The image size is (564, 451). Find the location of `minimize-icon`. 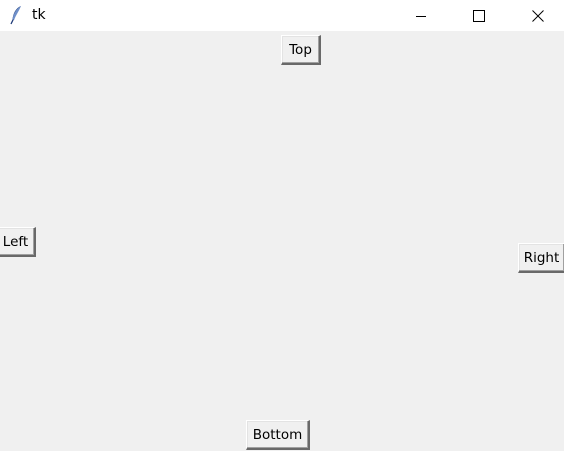

minimize-icon is located at coordinates (421, 16).